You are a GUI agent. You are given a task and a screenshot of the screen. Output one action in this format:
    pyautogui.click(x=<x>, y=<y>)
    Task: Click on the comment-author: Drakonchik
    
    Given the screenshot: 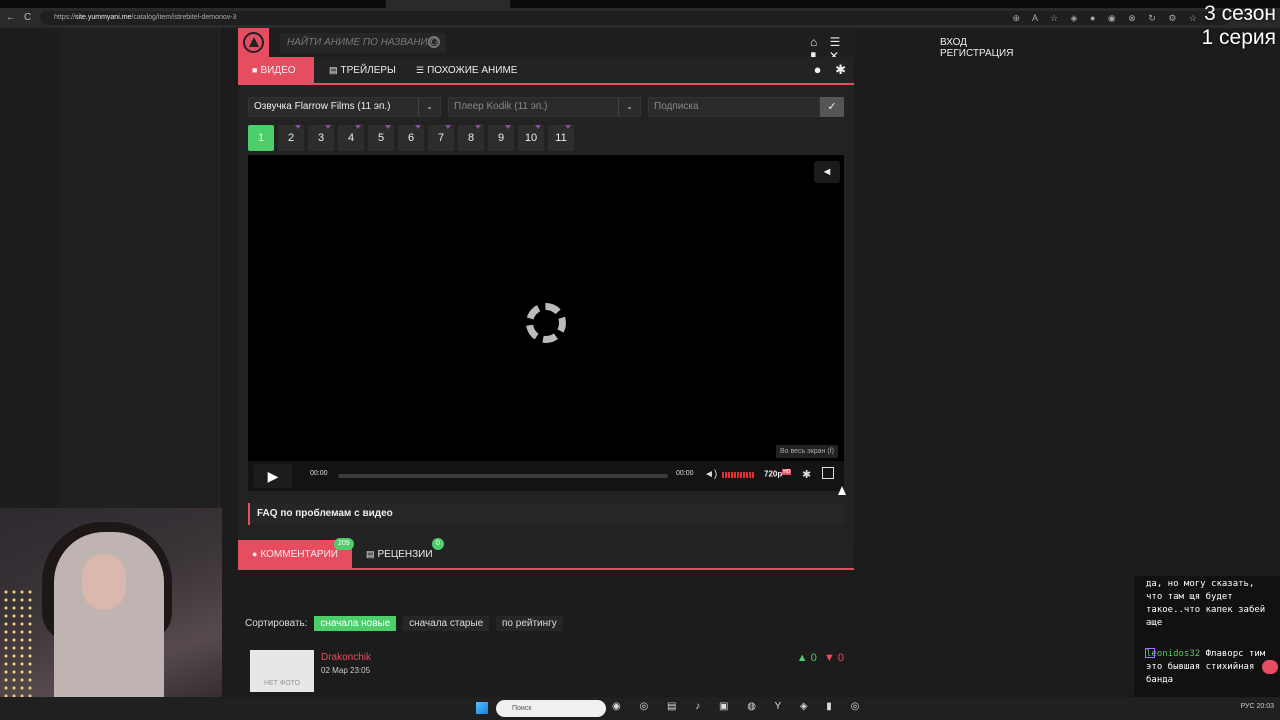 What is the action you would take?
    pyautogui.click(x=346, y=657)
    